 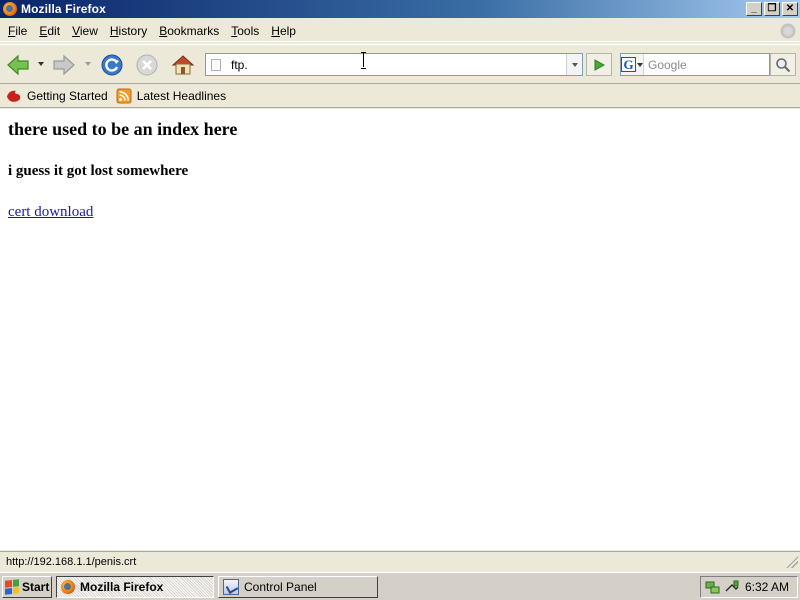 I want to click on status-text: http://192.168.1.1/penis.crt, so click(x=71, y=562).